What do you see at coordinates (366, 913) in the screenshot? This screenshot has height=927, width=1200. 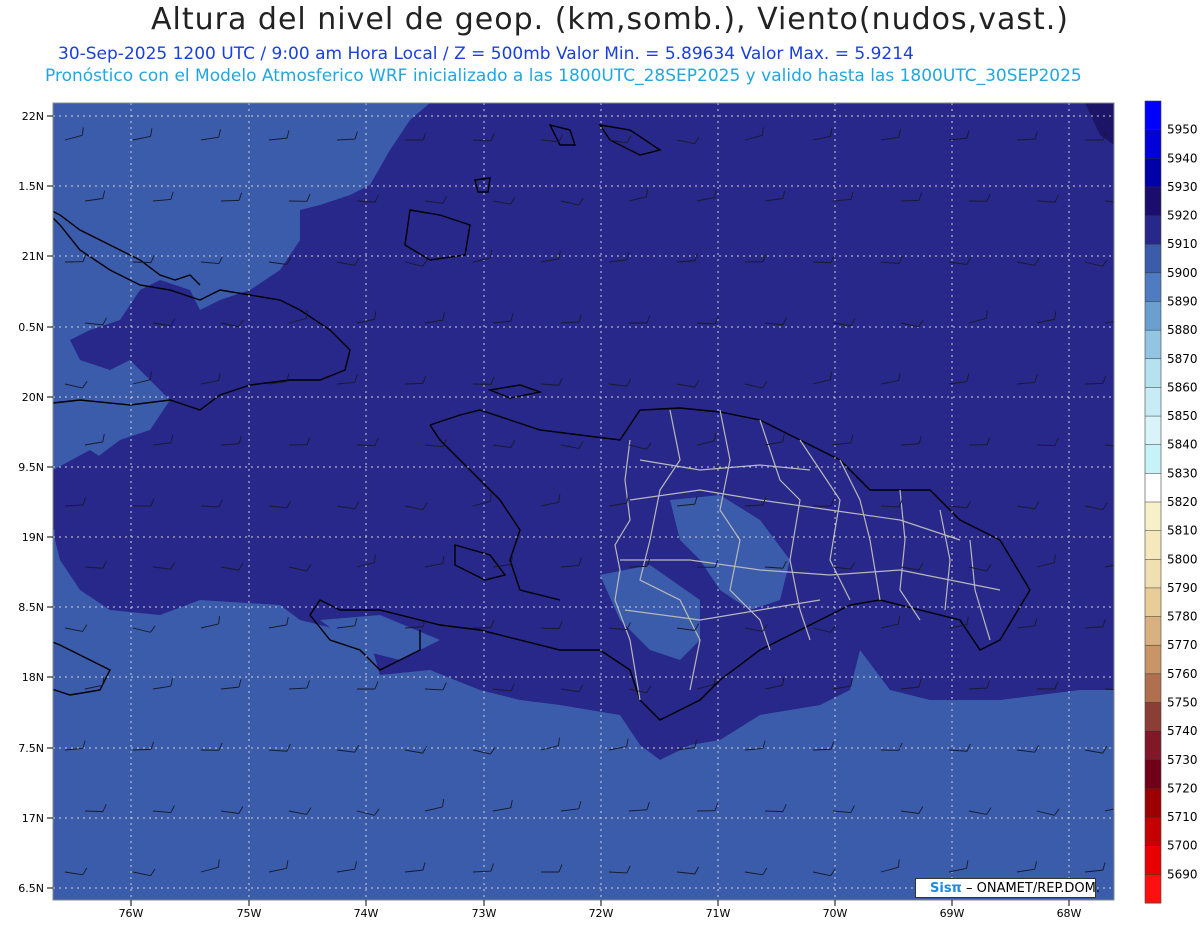 I see `lon-label: 74W` at bounding box center [366, 913].